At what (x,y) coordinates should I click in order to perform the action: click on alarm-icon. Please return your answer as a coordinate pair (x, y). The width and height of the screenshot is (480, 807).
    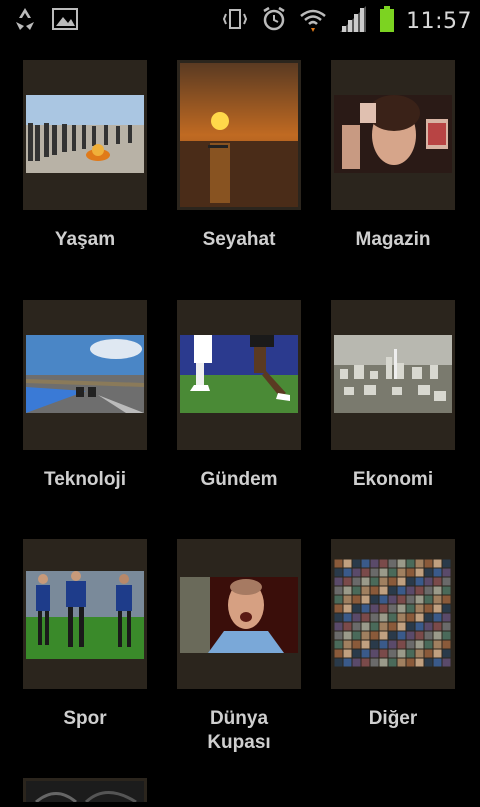
    Looking at the image, I should click on (274, 21).